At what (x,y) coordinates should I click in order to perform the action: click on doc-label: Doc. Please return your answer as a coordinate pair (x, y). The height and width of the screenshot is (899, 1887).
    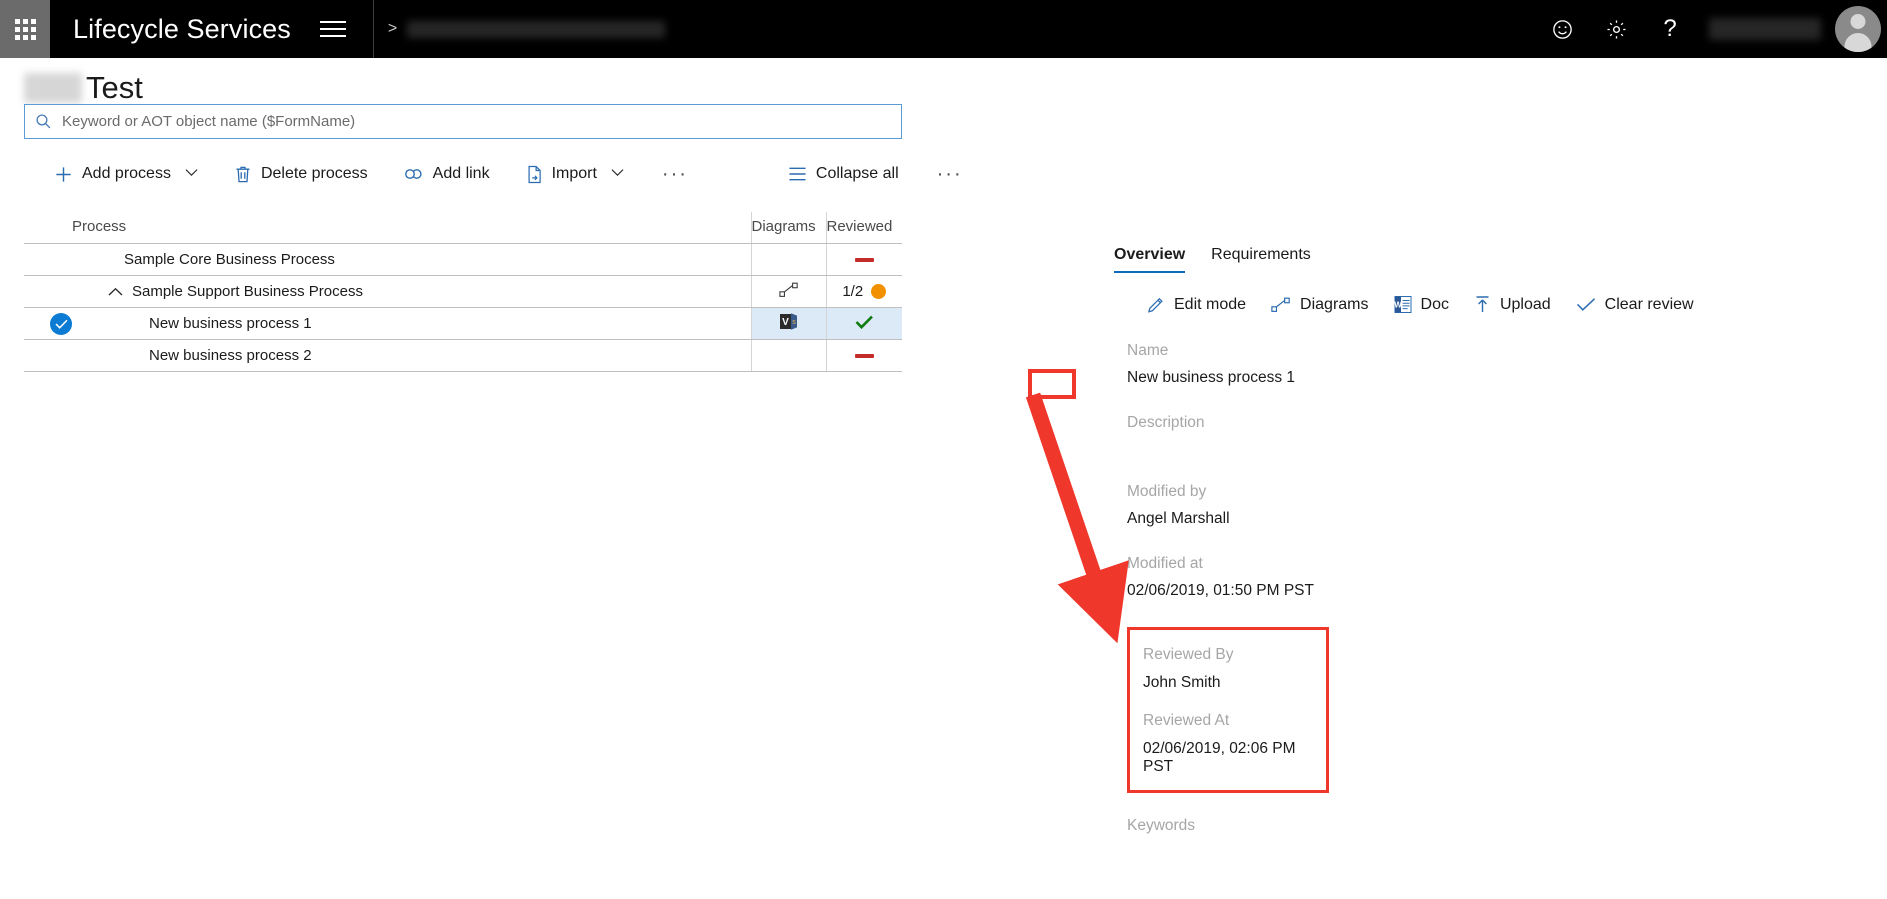
    Looking at the image, I should click on (1434, 304).